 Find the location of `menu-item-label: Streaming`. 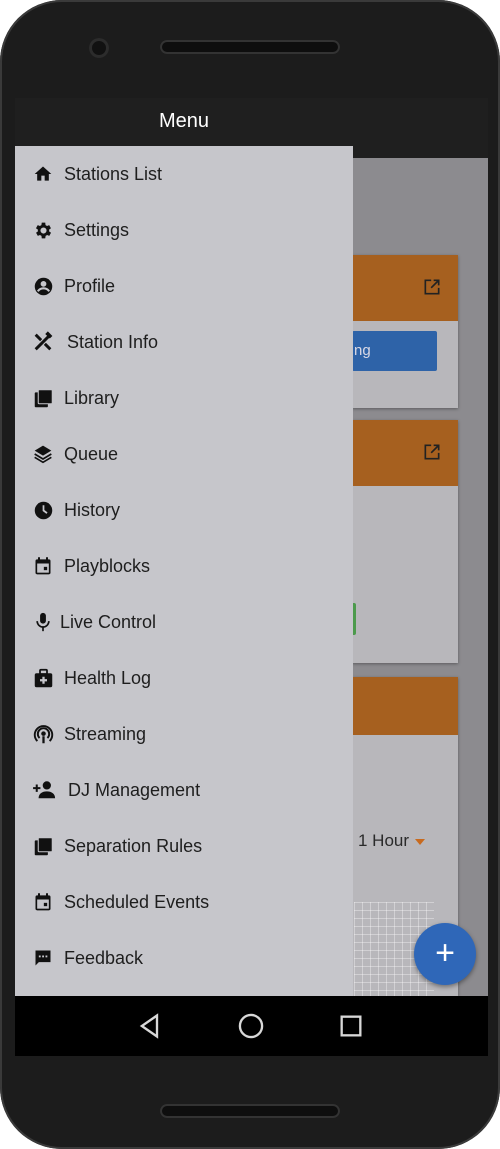

menu-item-label: Streaming is located at coordinates (105, 733).